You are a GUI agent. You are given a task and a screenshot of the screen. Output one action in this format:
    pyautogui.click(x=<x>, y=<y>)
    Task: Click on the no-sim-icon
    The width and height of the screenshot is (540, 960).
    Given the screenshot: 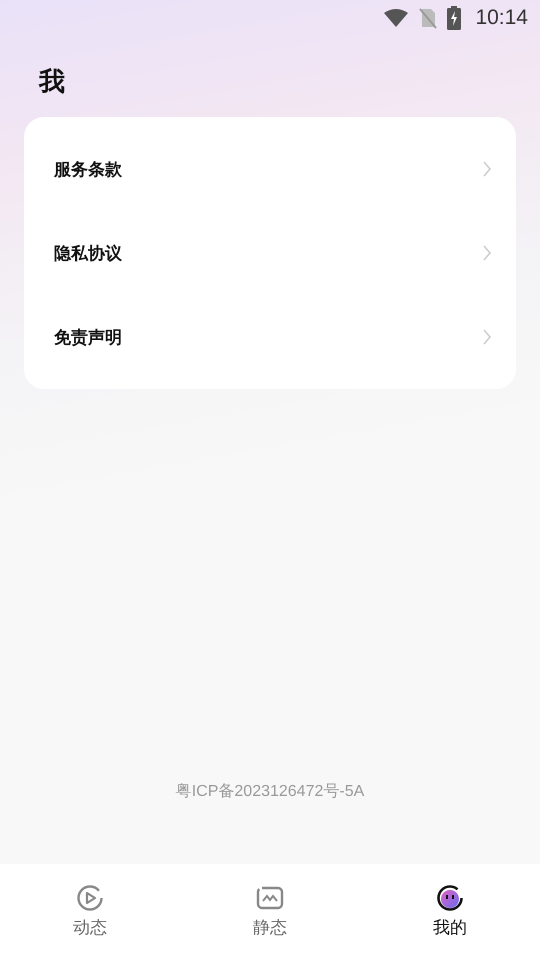 What is the action you would take?
    pyautogui.click(x=428, y=18)
    